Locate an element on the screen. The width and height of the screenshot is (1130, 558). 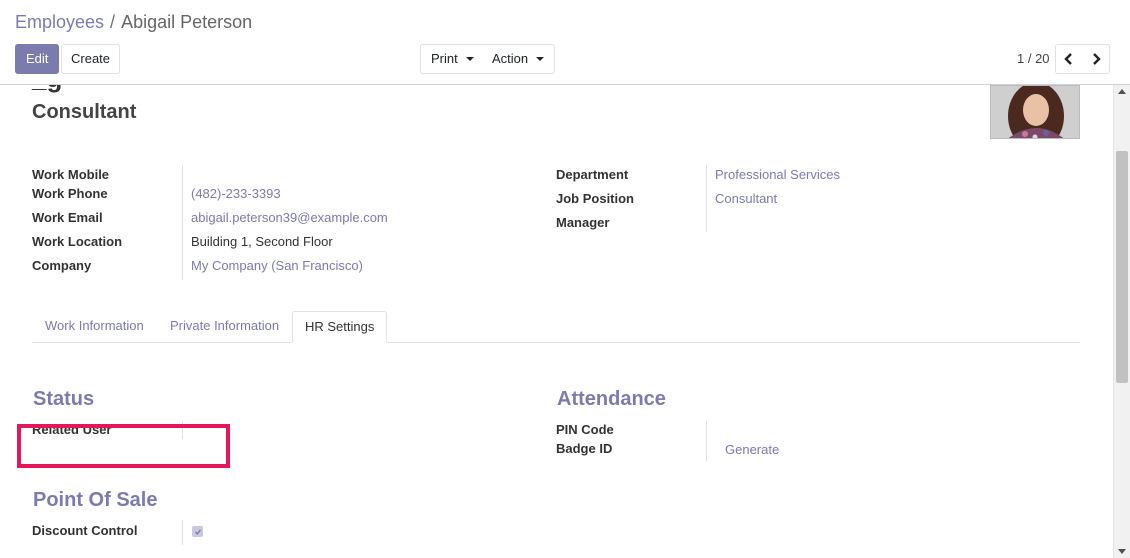
checkmark-icon is located at coordinates (197, 532).